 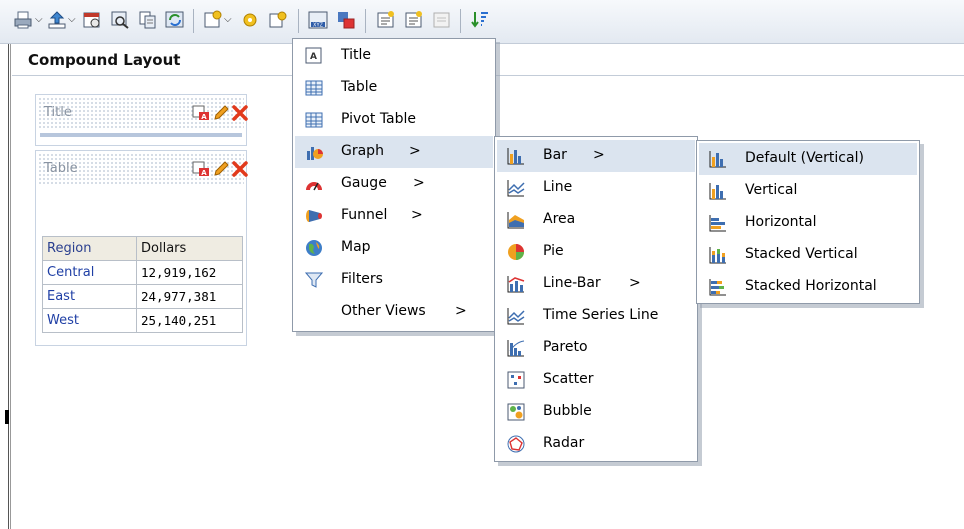 What do you see at coordinates (572, 283) in the screenshot?
I see `menu-item-label: Line-Bar` at bounding box center [572, 283].